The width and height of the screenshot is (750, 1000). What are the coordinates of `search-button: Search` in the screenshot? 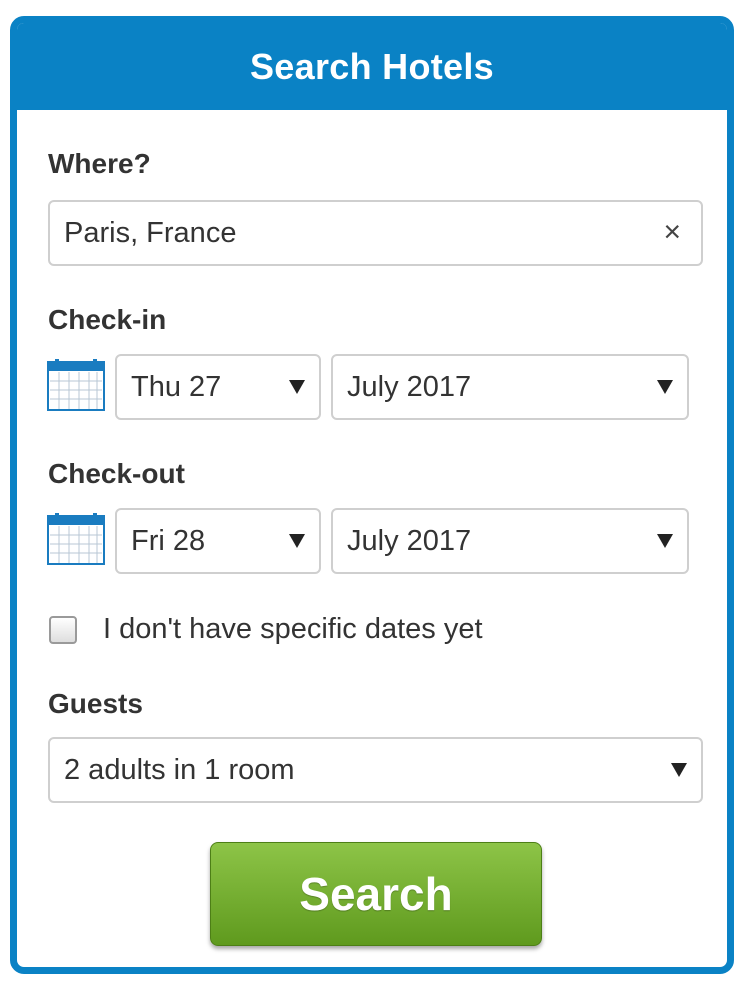 It's located at (376, 894).